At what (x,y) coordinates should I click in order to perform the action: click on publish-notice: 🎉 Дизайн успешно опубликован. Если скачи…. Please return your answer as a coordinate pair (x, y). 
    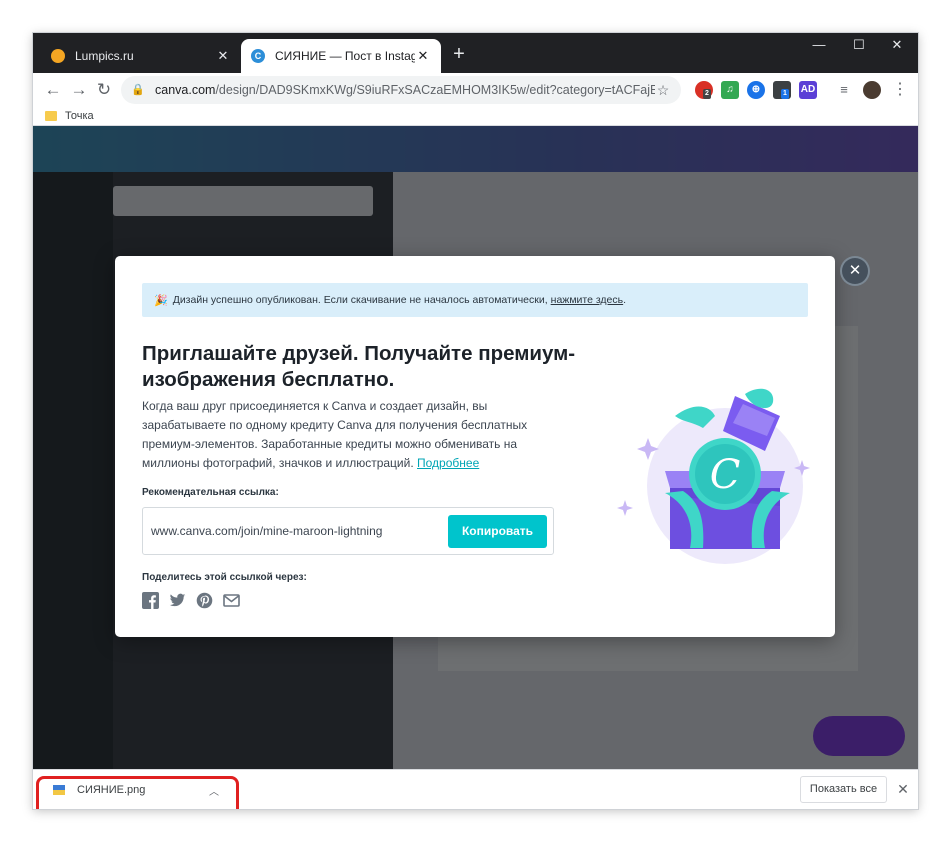
    Looking at the image, I should click on (475, 300).